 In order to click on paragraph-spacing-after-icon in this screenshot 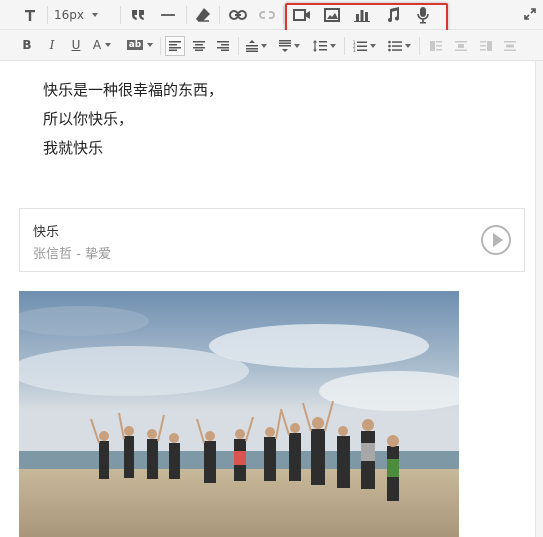, I will do `click(289, 46)`.